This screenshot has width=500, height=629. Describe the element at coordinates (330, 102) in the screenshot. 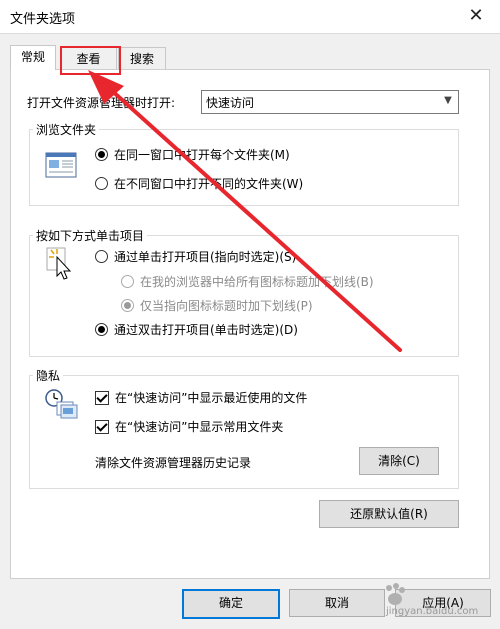

I see `open-explorer-select: 快速访问 ▼` at that location.